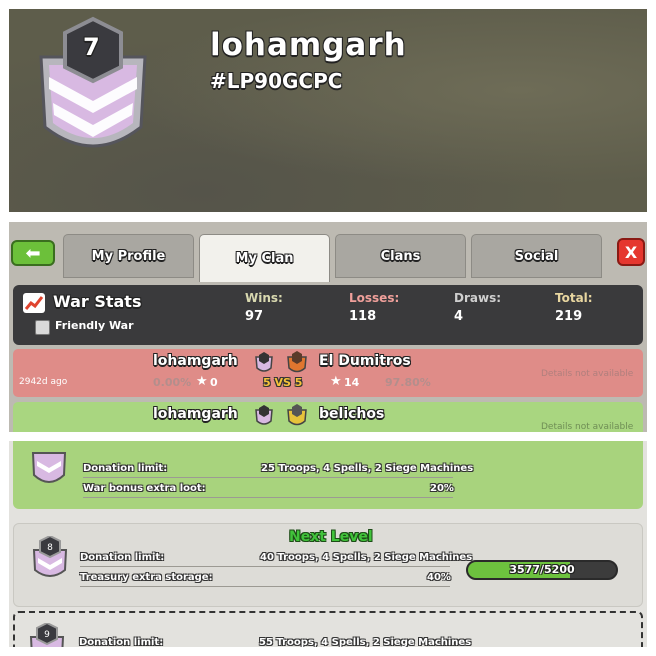  Describe the element at coordinates (631, 252) in the screenshot. I see `close-button: X` at that location.